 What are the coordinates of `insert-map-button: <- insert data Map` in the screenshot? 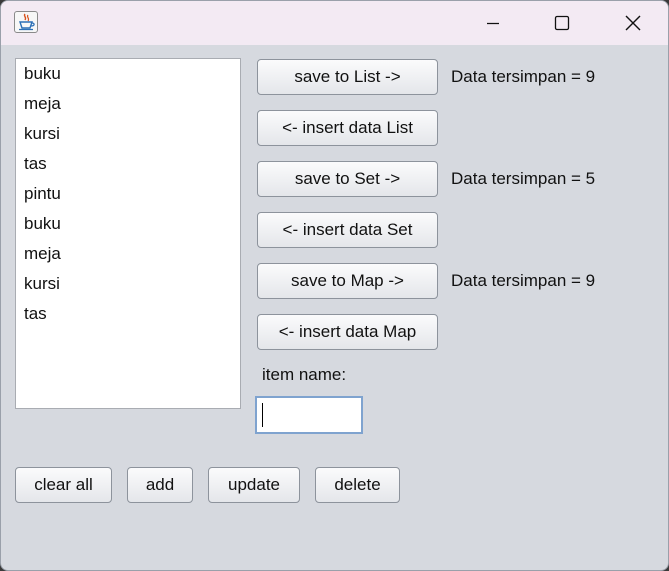 It's located at (347, 332).